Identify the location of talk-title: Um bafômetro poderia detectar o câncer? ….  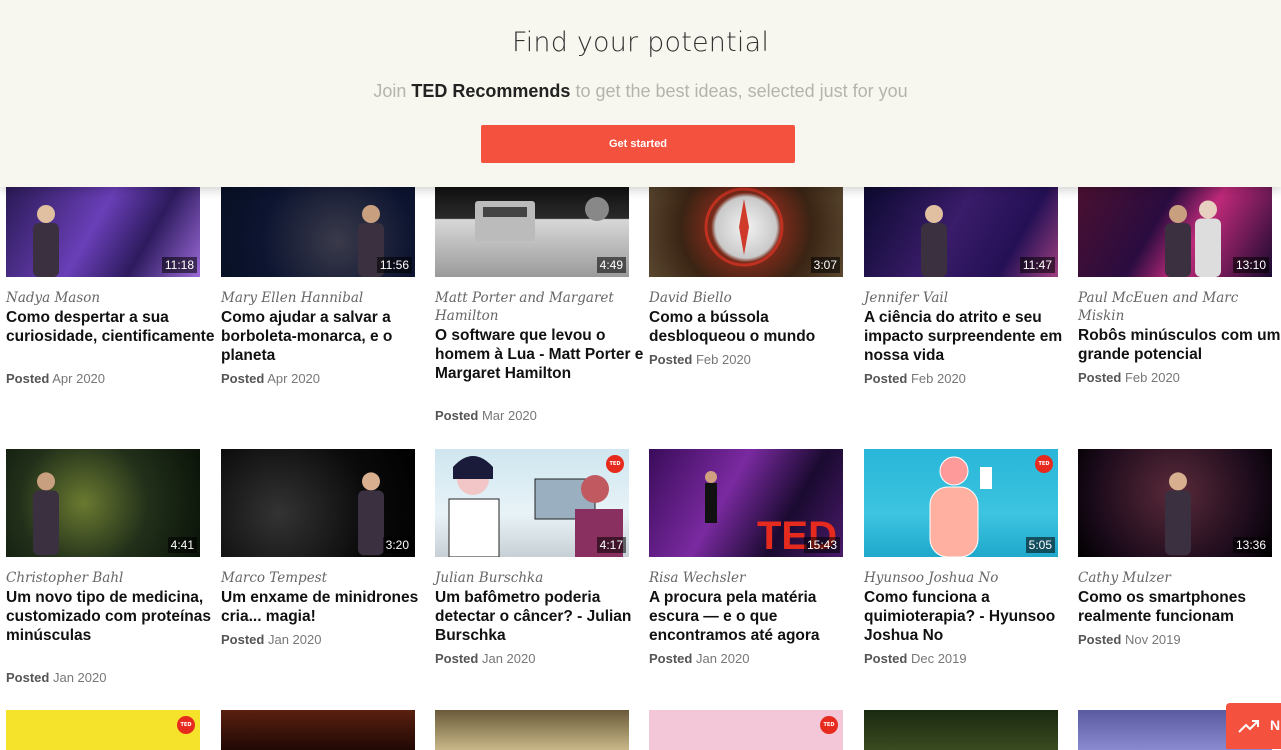
(541, 616).